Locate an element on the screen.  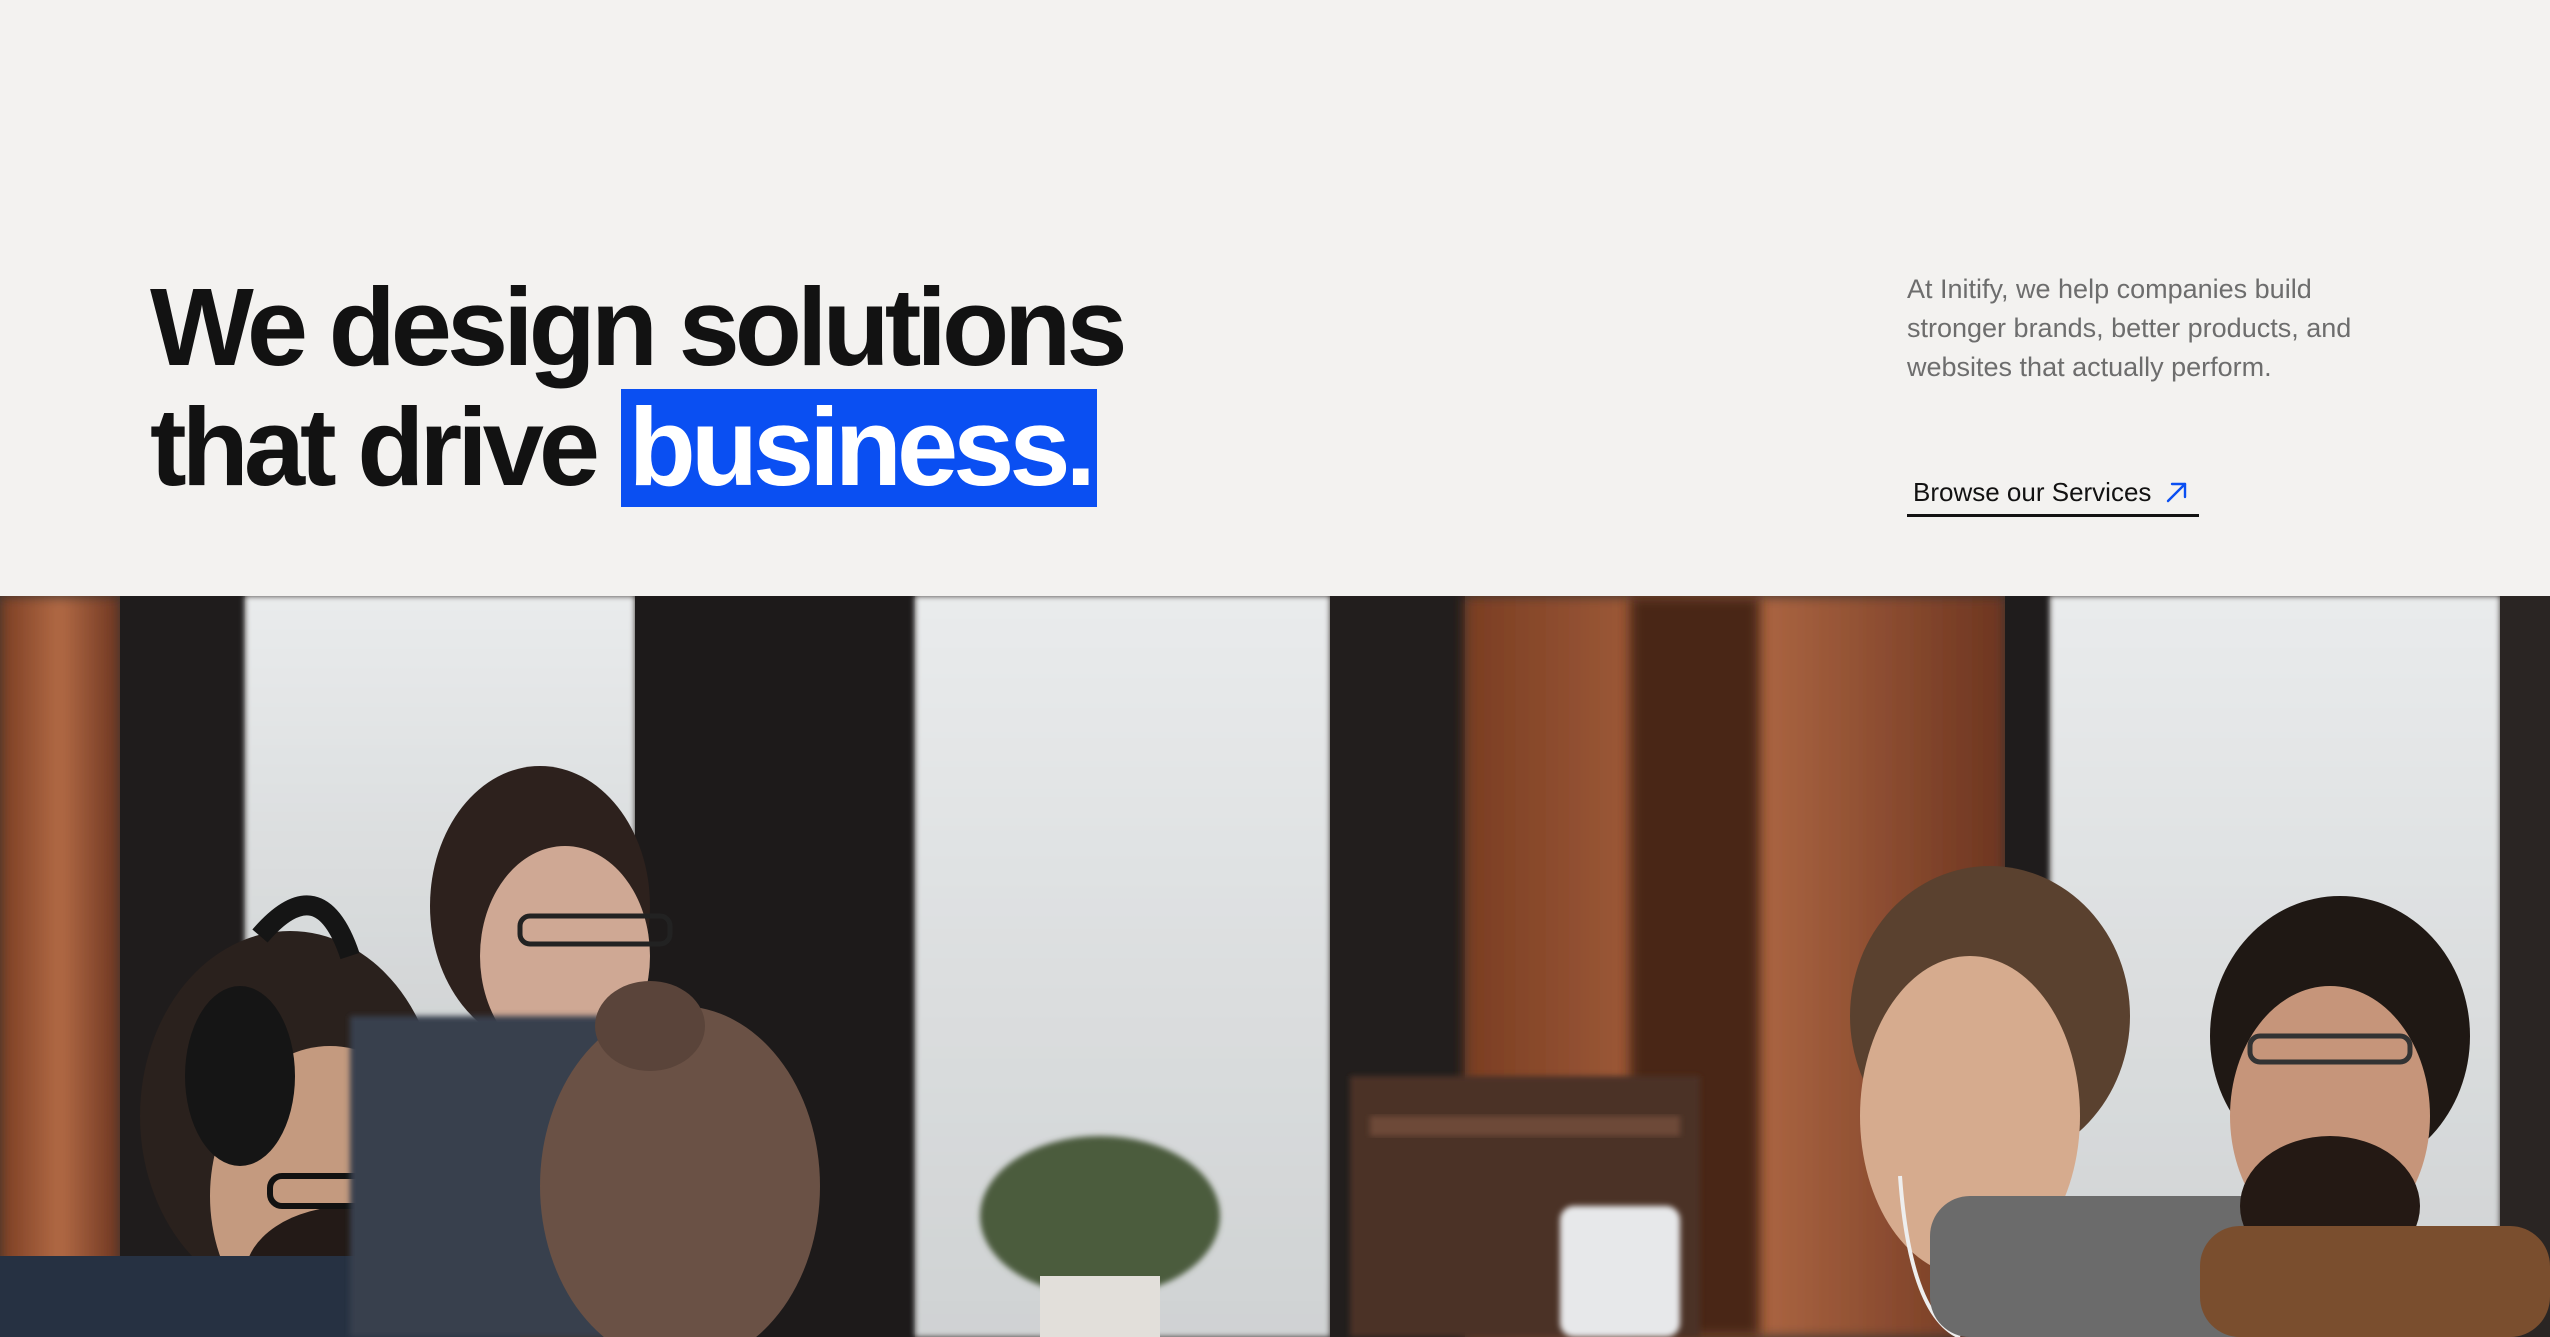
hero-headline: We design solutions that drive business. is located at coordinates (639, 387).